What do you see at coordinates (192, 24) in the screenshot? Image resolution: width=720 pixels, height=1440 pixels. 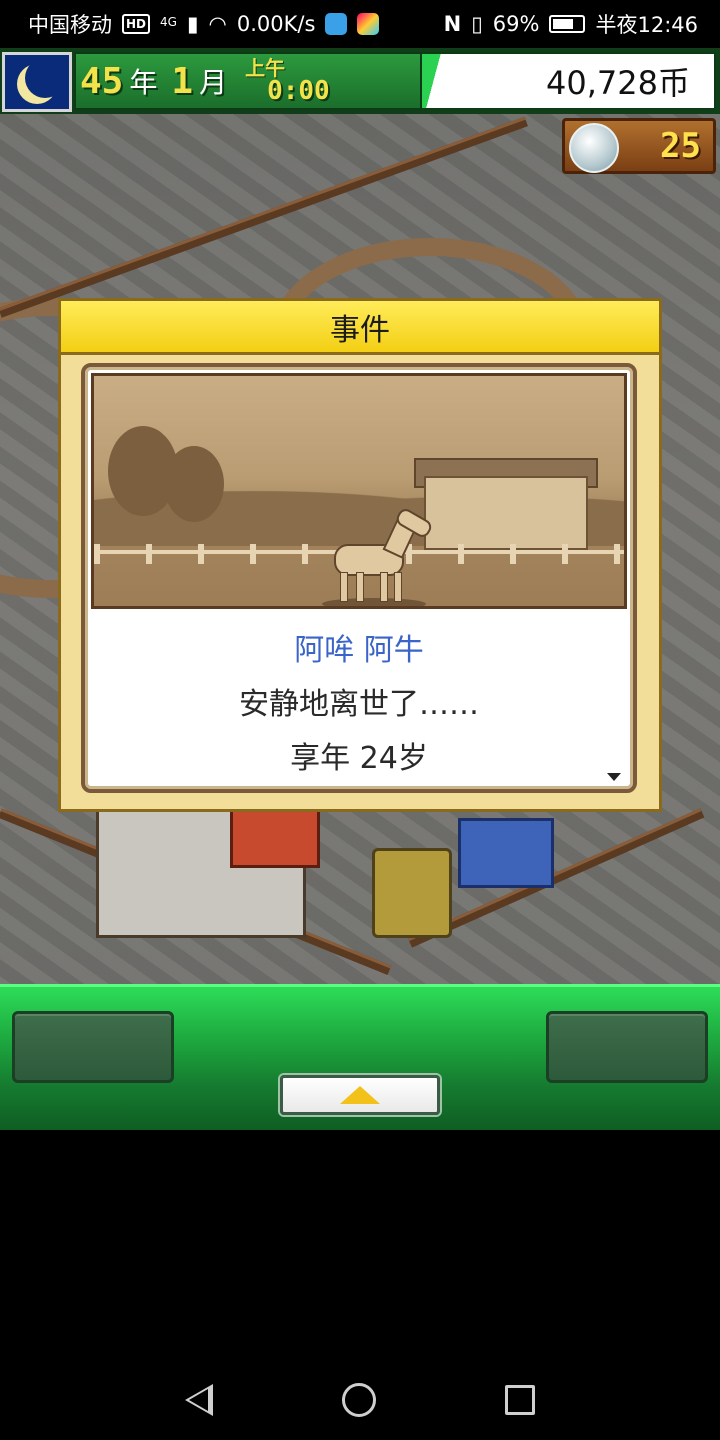 I see `signal-icon: ▮` at bounding box center [192, 24].